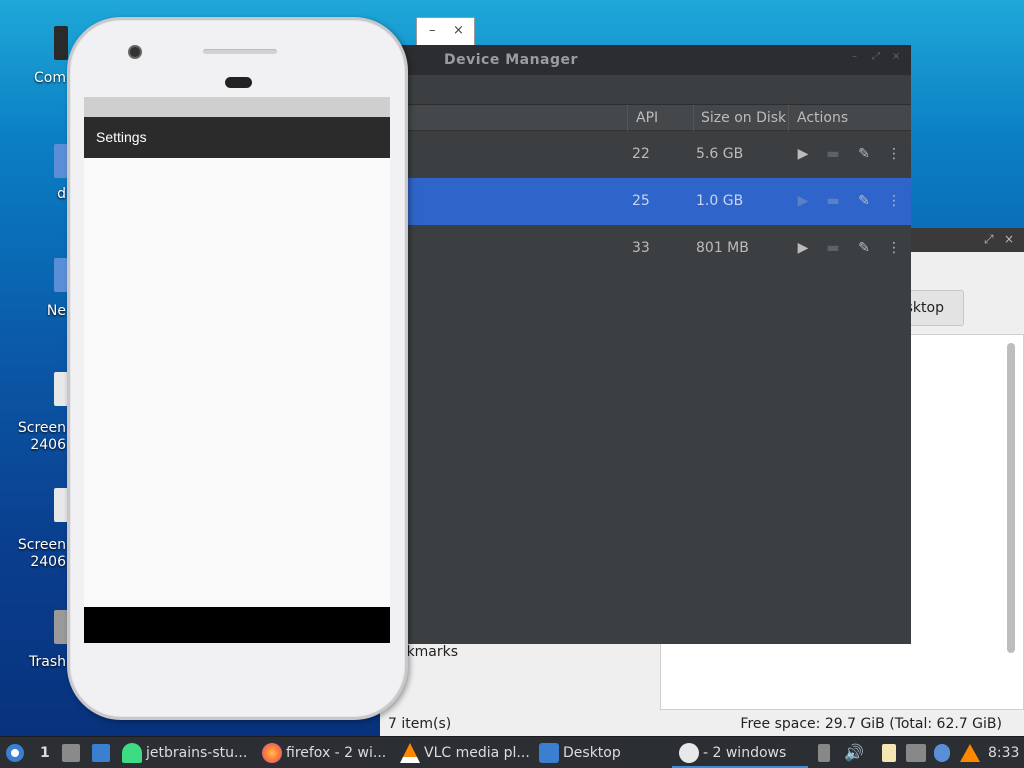 Image resolution: width=1024 pixels, height=768 pixels. I want to click on studio-icon, so click(689, 753).